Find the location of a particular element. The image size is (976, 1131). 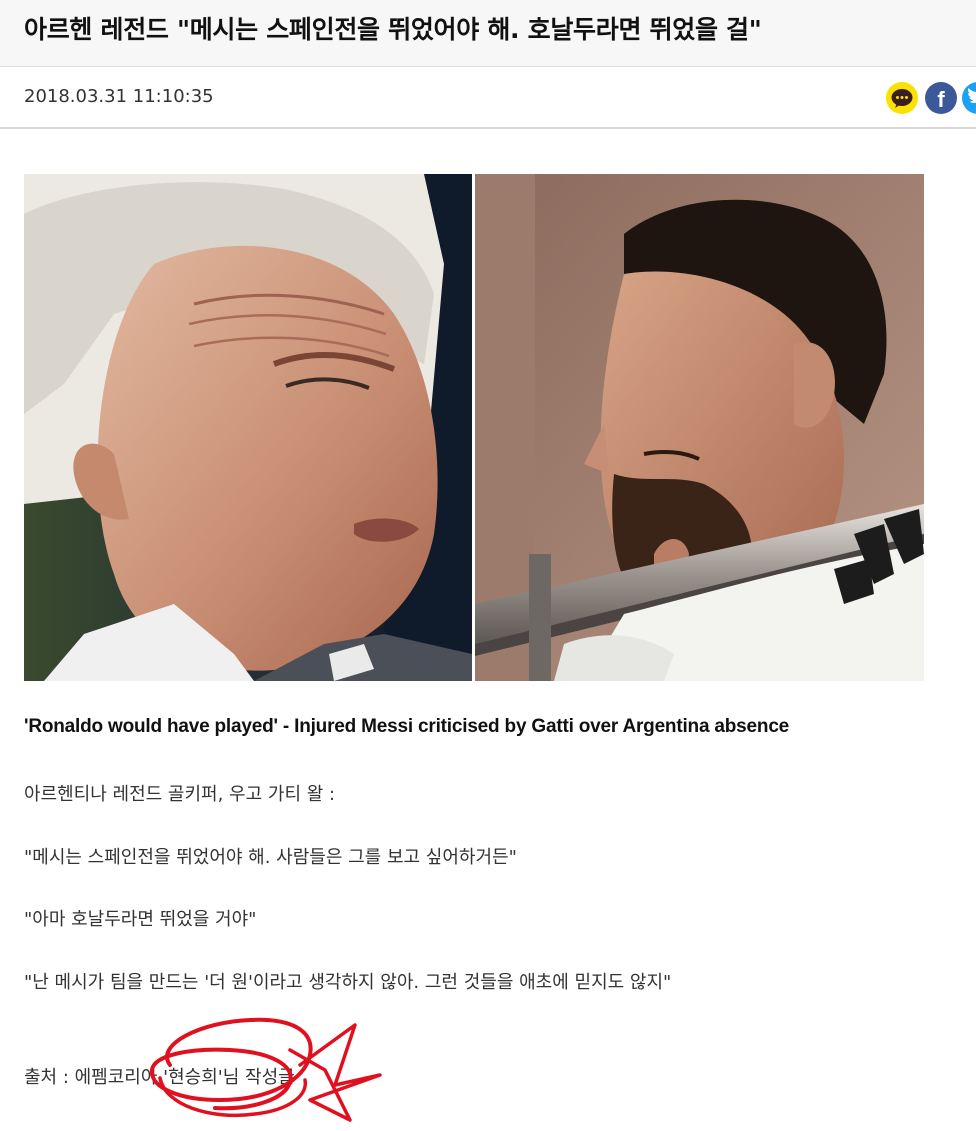

kakao-share-button is located at coordinates (902, 98).